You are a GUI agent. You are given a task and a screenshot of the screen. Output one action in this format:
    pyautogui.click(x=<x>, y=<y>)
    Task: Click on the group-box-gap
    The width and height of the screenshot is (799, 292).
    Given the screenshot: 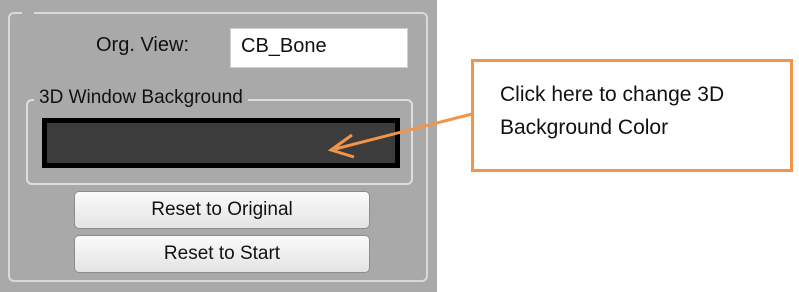 What is the action you would take?
    pyautogui.click(x=28, y=12)
    